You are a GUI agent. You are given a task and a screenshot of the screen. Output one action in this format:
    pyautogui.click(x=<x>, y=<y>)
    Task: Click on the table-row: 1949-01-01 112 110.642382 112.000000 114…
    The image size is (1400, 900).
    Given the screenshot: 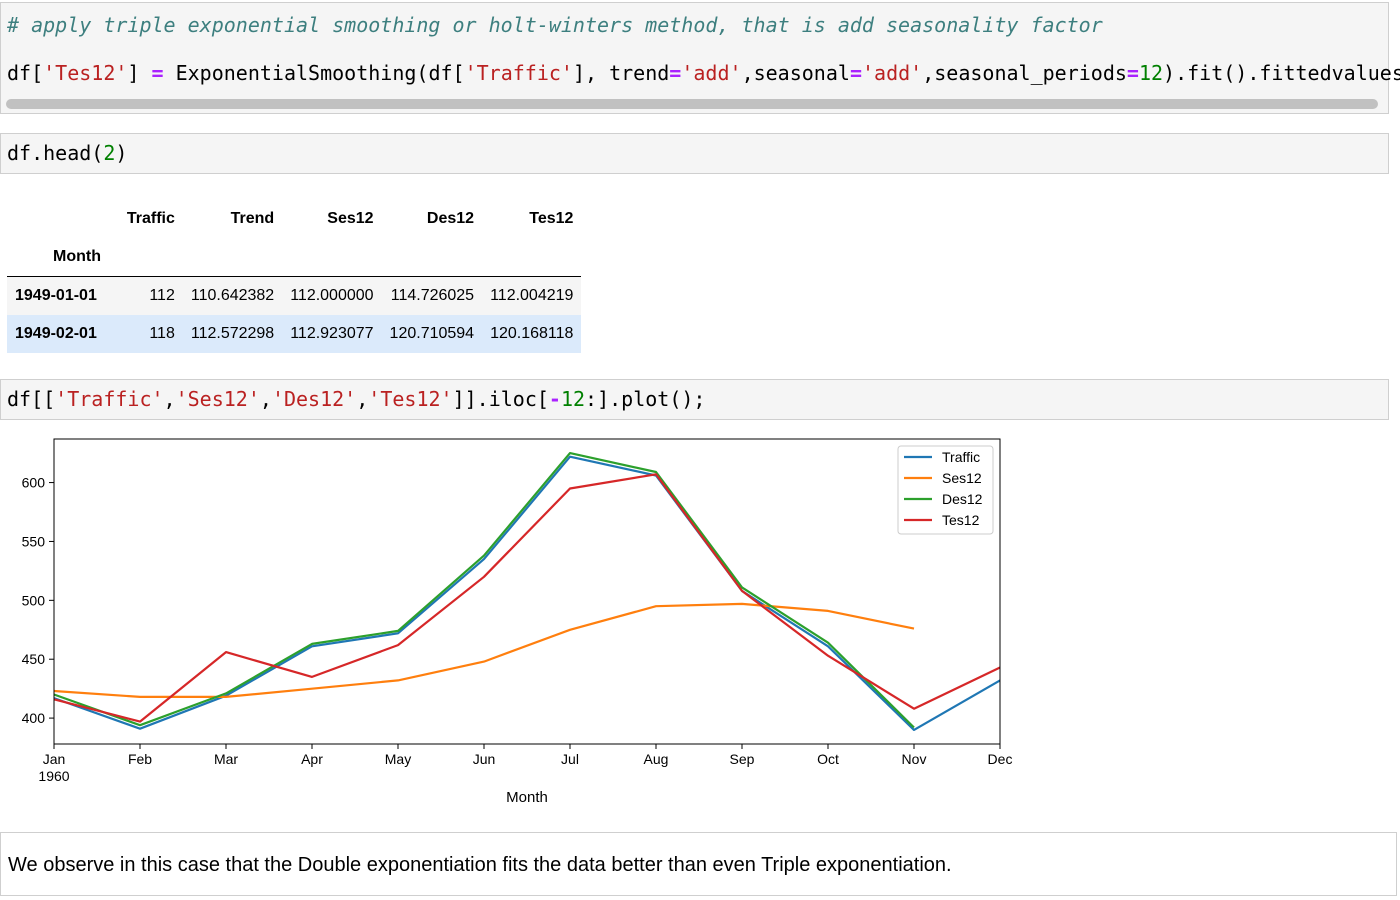 What is the action you would take?
    pyautogui.click(x=294, y=295)
    